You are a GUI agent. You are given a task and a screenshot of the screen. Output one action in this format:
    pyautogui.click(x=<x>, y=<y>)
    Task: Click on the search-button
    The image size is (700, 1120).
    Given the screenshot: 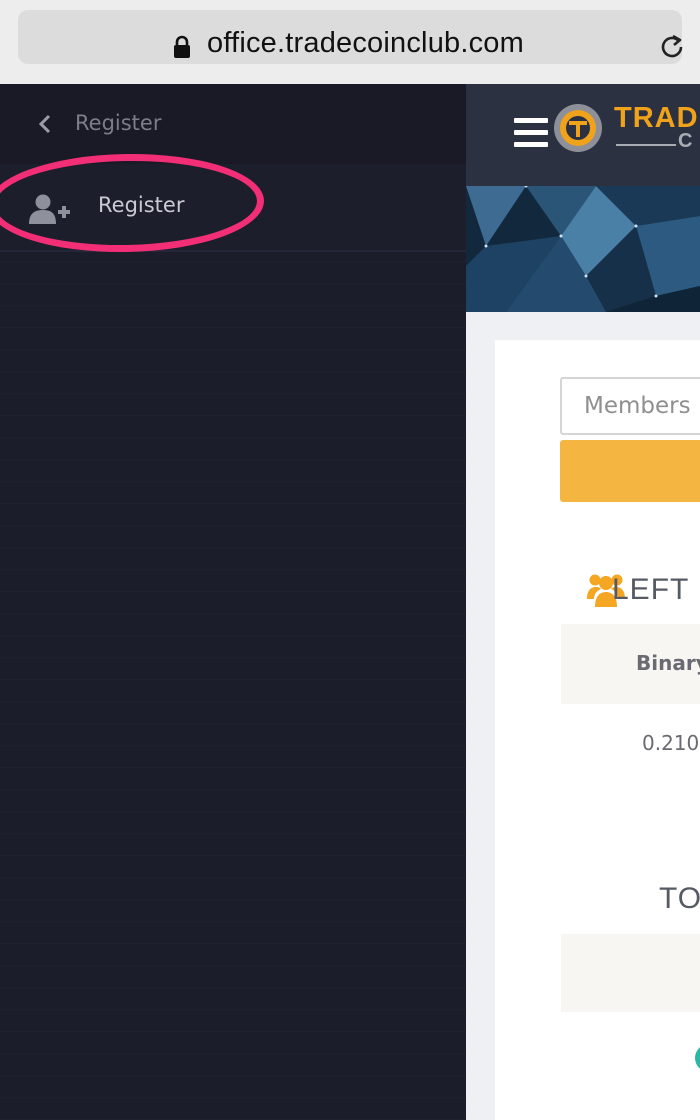 What is the action you would take?
    pyautogui.click(x=630, y=471)
    